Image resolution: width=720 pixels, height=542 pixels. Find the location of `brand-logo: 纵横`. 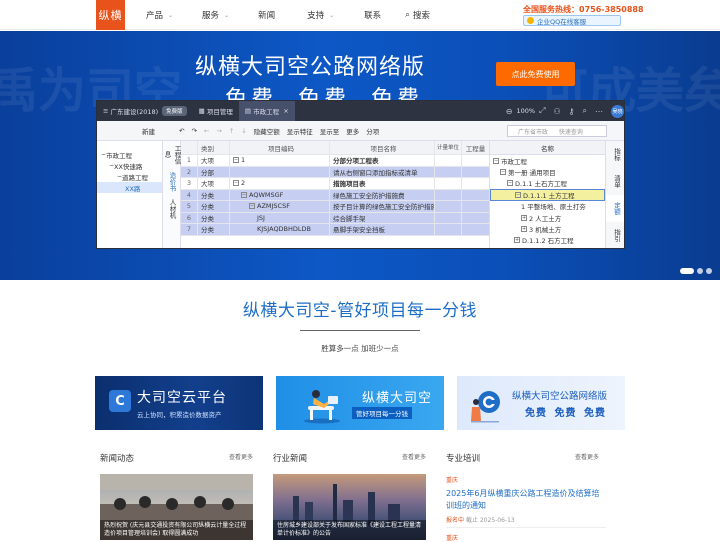

brand-logo: 纵横 is located at coordinates (110, 15).